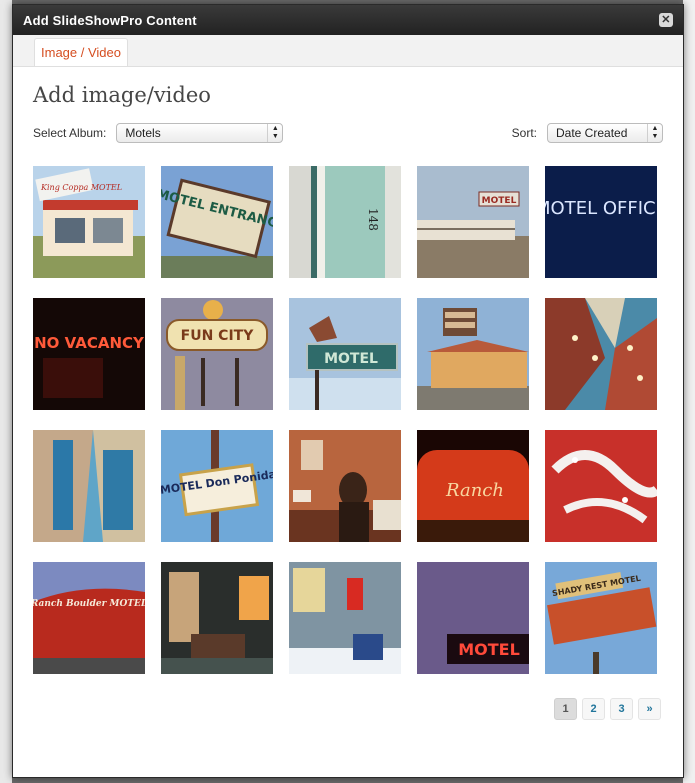 This screenshot has width=695, height=783. What do you see at coordinates (89, 354) in the screenshot?
I see `thumbnail-image: NO VACANCY` at bounding box center [89, 354].